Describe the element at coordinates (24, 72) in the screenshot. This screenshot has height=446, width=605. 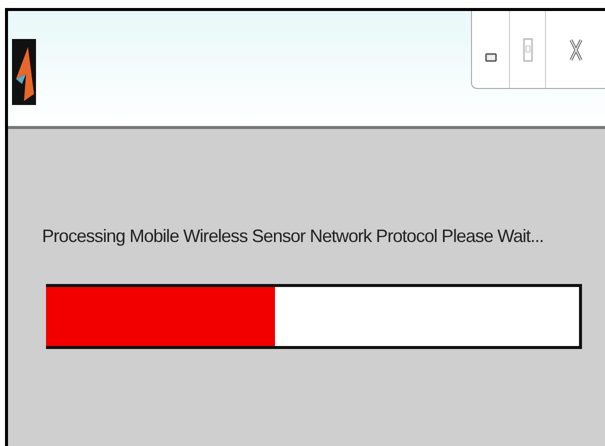
I see `app-logo-icon` at that location.